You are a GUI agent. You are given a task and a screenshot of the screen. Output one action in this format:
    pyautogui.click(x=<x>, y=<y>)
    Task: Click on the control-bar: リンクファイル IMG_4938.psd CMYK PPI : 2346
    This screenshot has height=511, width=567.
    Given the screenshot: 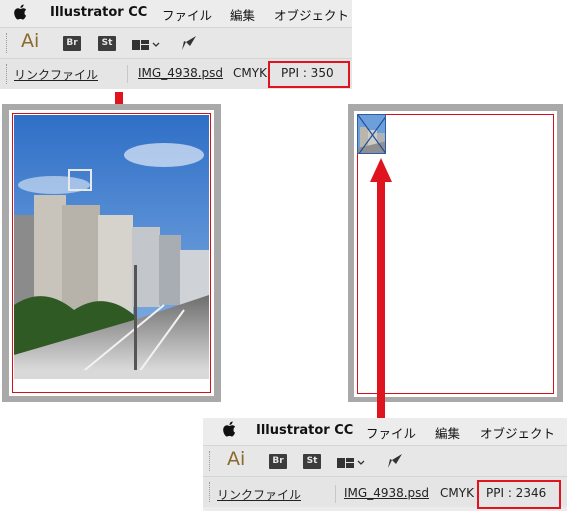 What is the action you would take?
    pyautogui.click(x=385, y=493)
    